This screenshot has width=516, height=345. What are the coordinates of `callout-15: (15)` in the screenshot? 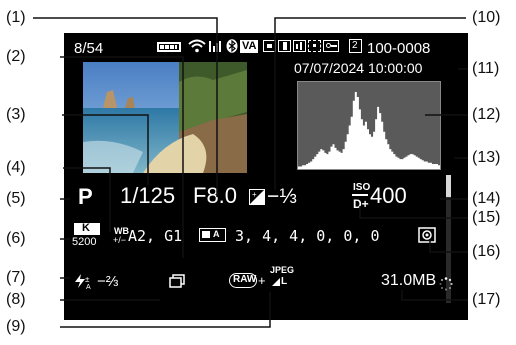 It's located at (486, 217).